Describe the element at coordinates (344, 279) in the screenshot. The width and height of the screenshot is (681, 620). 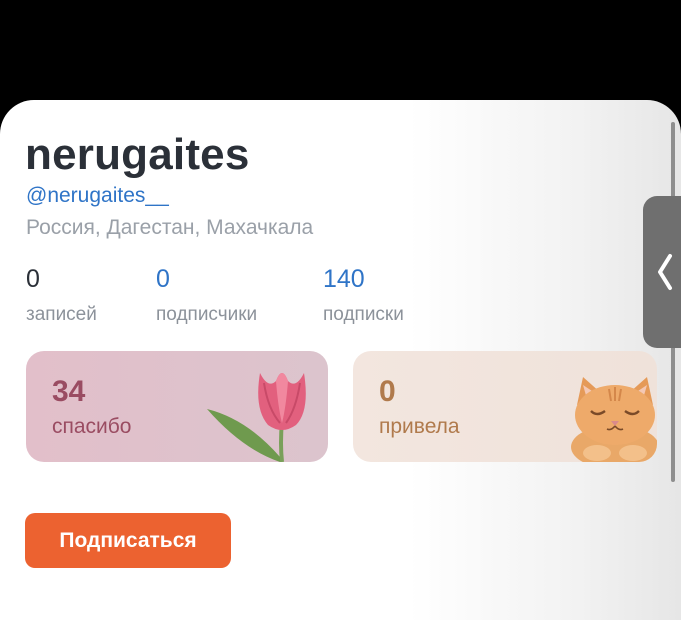
I see `stat-following-value: 140` at that location.